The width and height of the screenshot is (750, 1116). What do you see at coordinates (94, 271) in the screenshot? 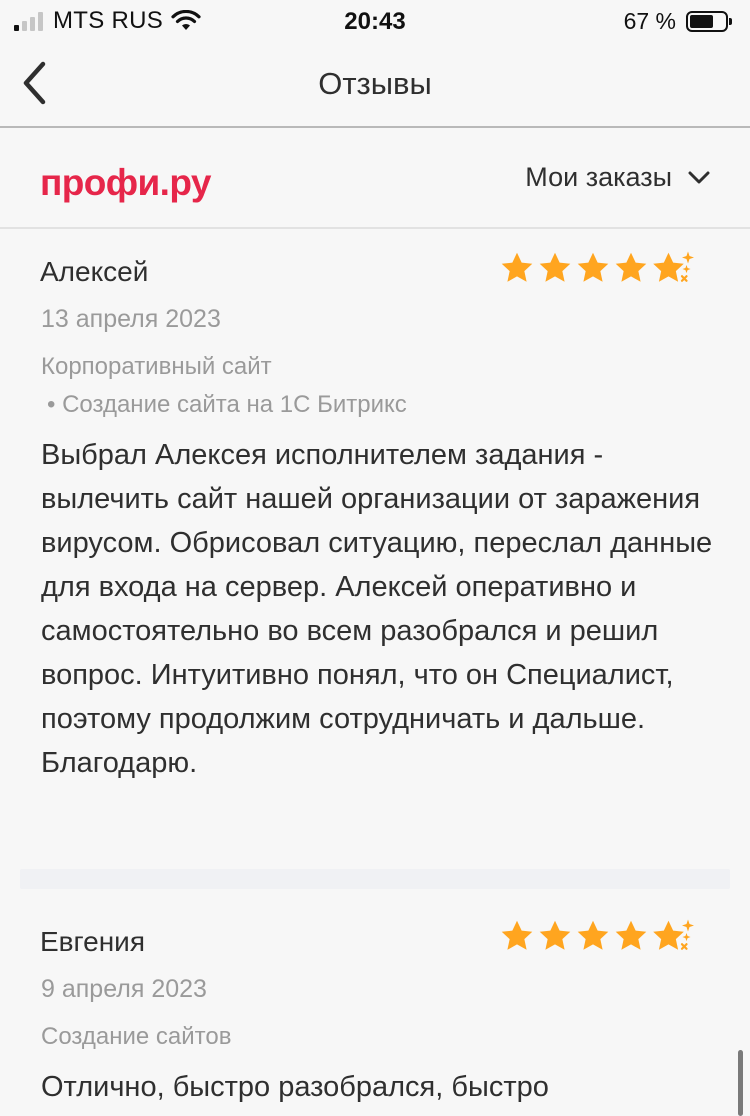
I see `reviewer-name: Алексей` at bounding box center [94, 271].